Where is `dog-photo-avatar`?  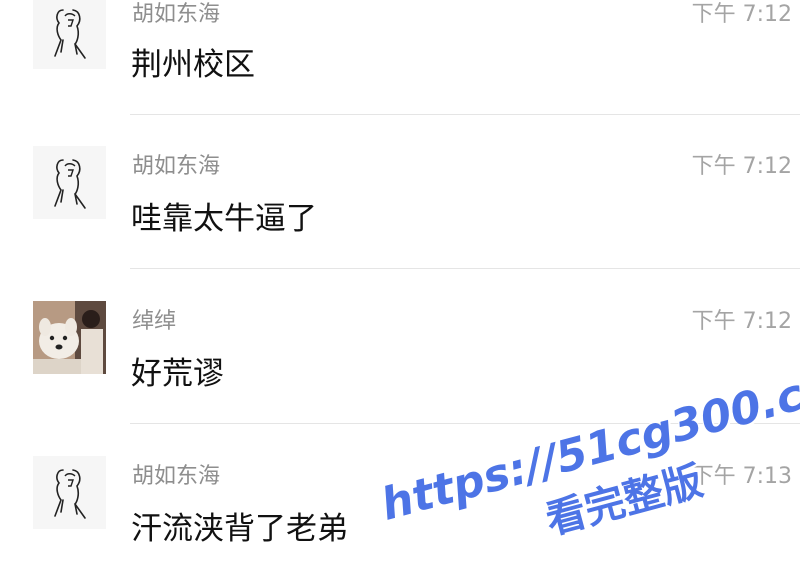 dog-photo-avatar is located at coordinates (69, 337).